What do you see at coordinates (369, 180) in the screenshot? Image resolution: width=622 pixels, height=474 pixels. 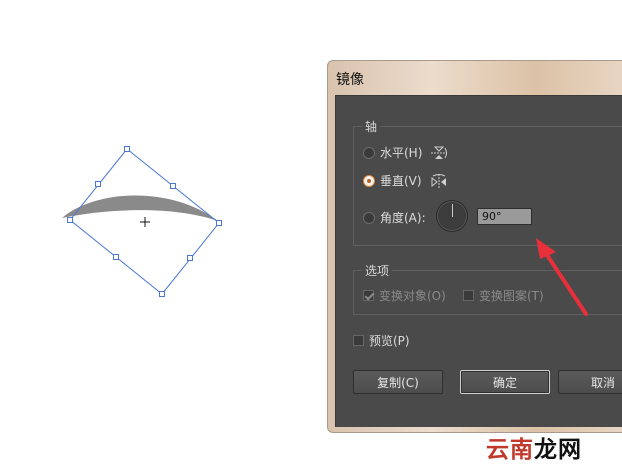 I see `vertical-radio` at bounding box center [369, 180].